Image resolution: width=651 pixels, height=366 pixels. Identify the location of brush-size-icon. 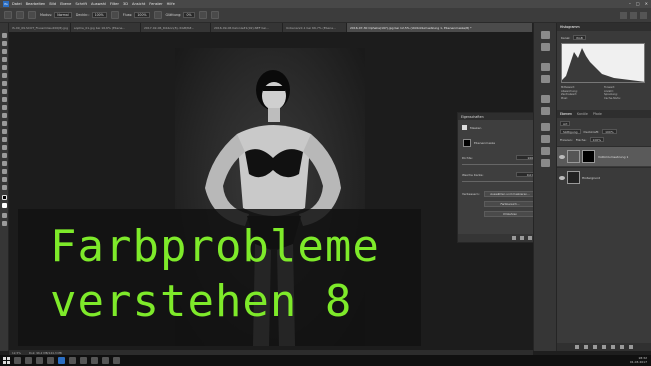
(20, 15).